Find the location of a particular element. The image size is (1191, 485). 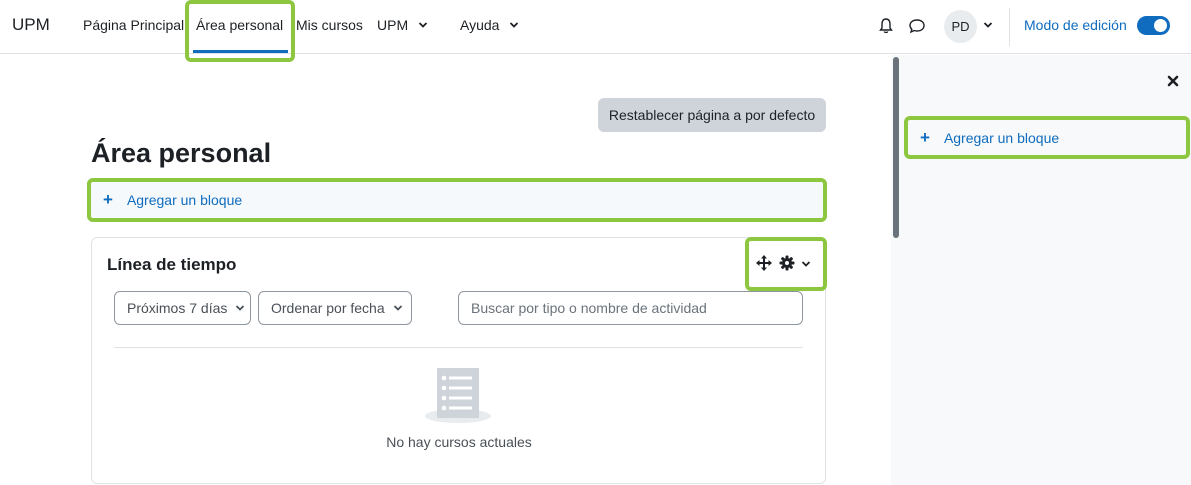

active-tab-indicator is located at coordinates (240, 51).